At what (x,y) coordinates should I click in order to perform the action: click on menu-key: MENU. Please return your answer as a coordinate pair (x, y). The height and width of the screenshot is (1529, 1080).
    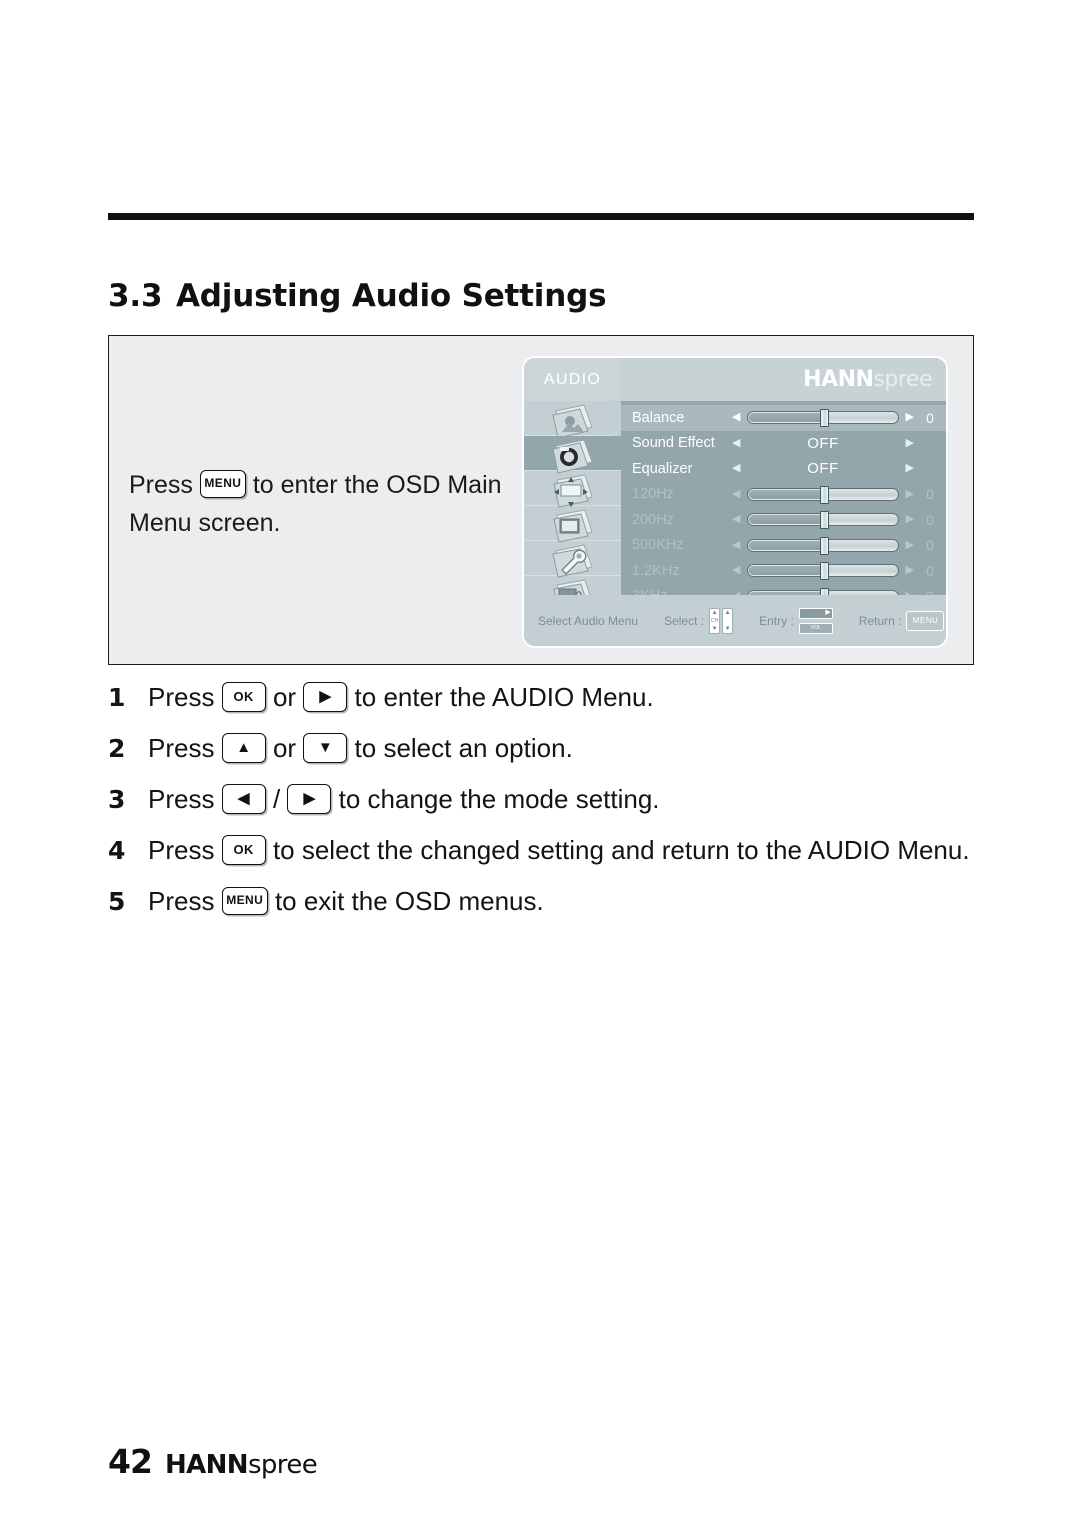
    Looking at the image, I should click on (244, 901).